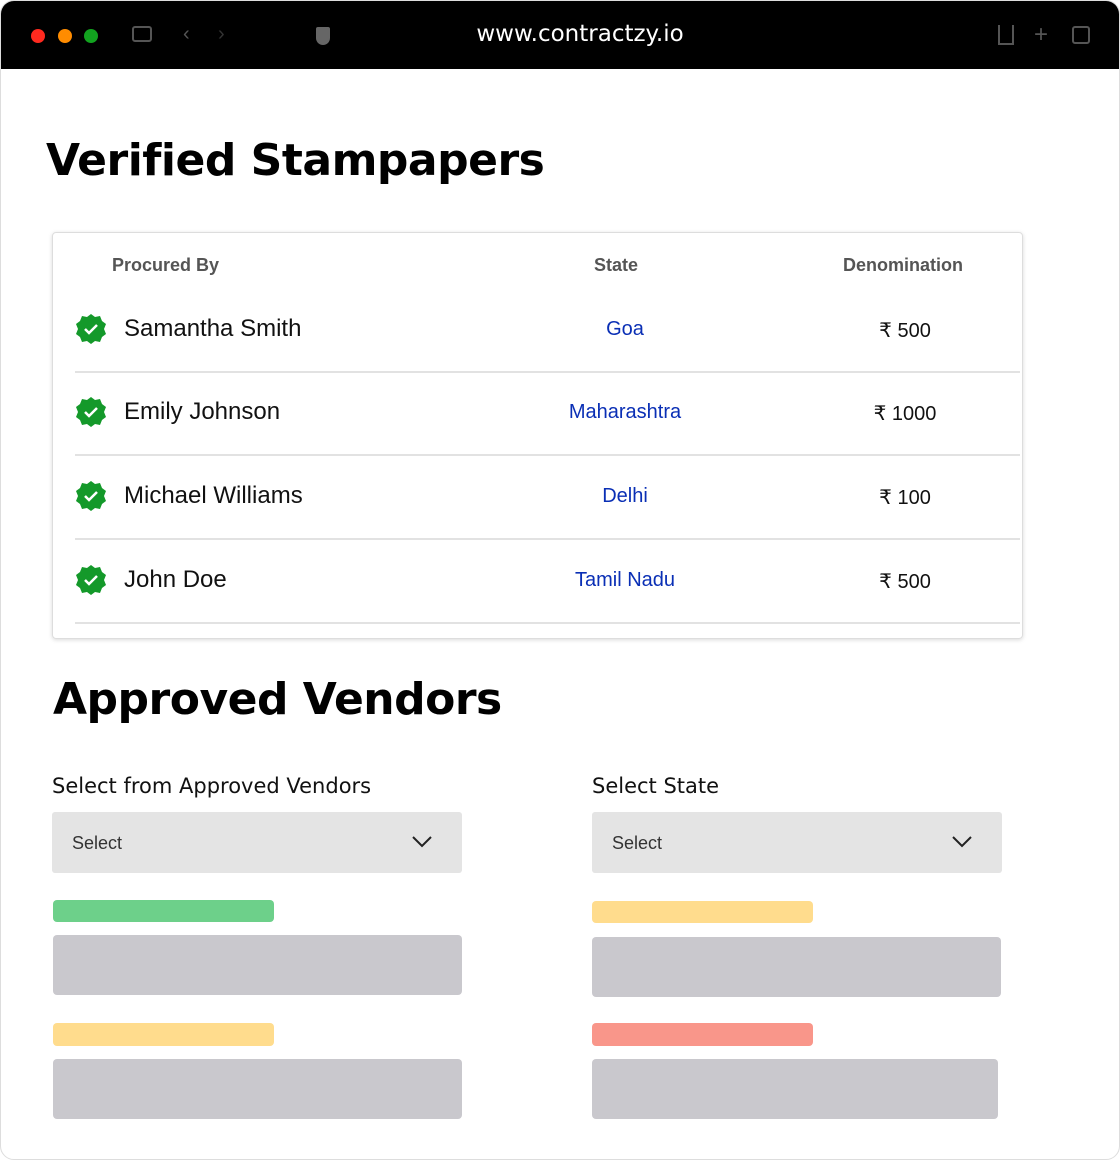  What do you see at coordinates (213, 328) in the screenshot?
I see `procured-by-name: Samantha Smith` at bounding box center [213, 328].